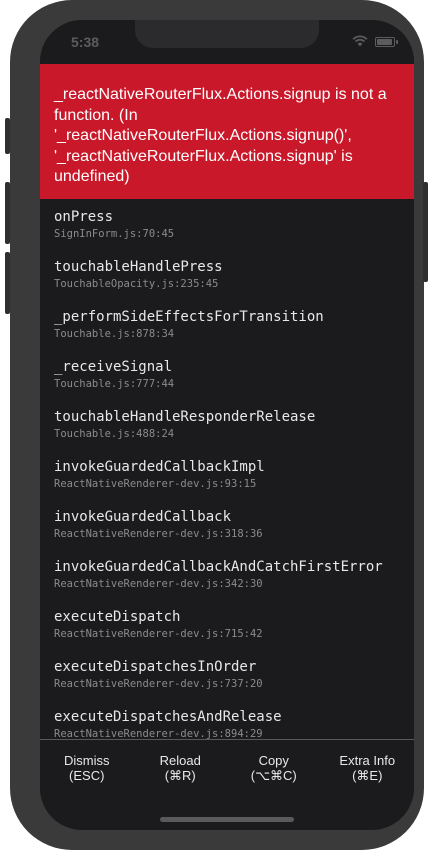 The width and height of the screenshot is (433, 852). Describe the element at coordinates (158, 584) in the screenshot. I see `frame-location: ReactNativeRenderer-dev.js:342:30` at that location.